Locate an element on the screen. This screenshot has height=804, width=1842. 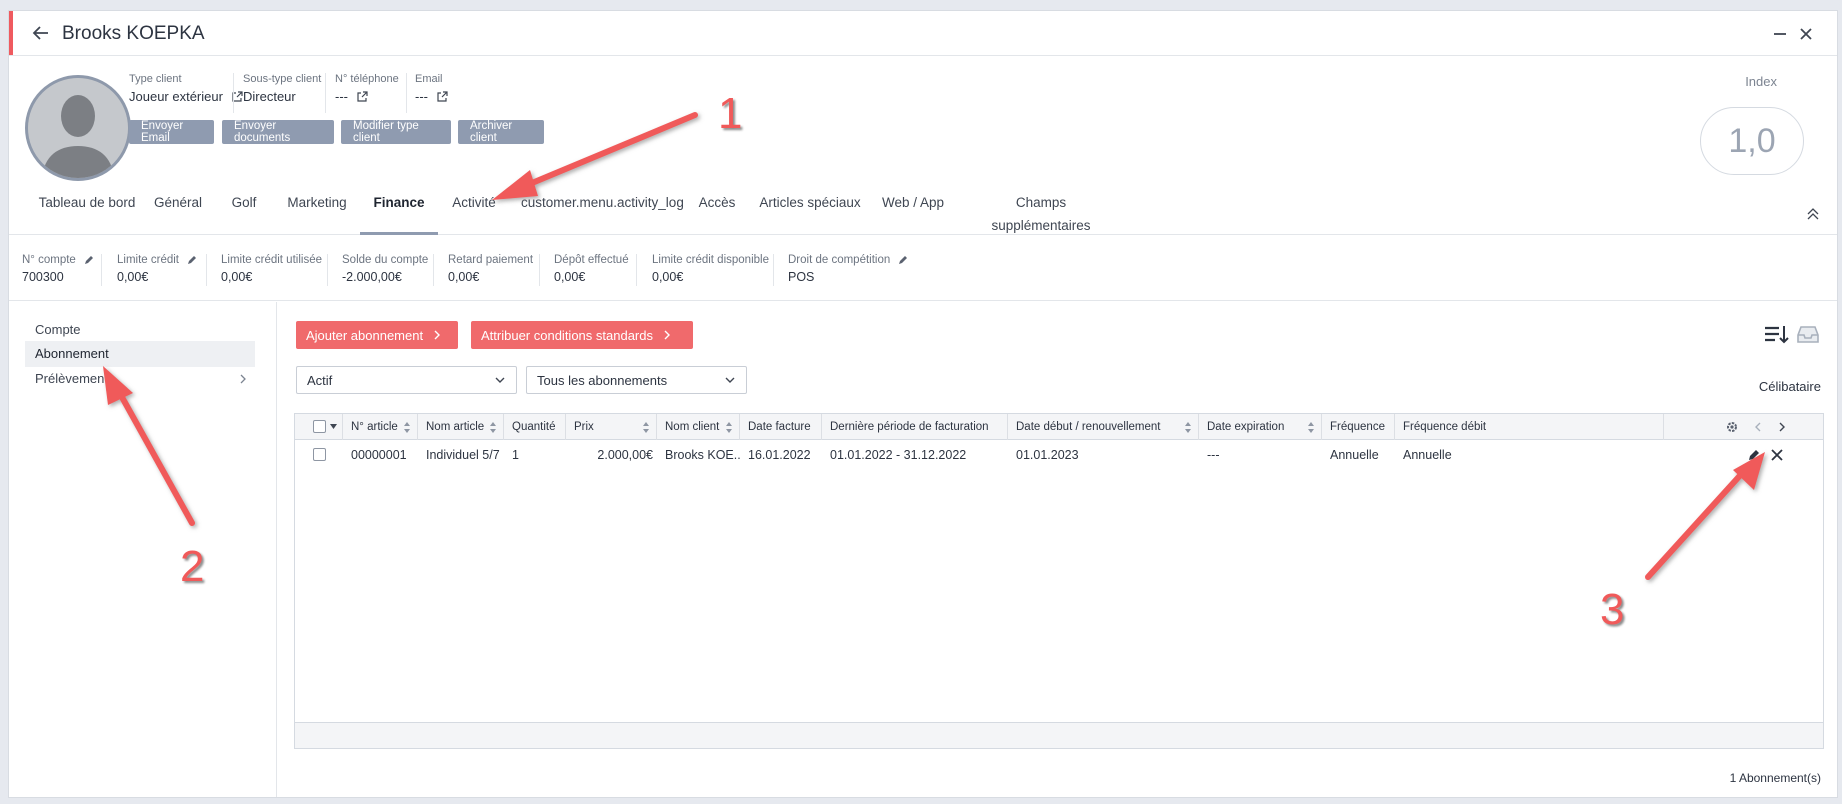
column-label: Fréquence débit is located at coordinates (1445, 427).